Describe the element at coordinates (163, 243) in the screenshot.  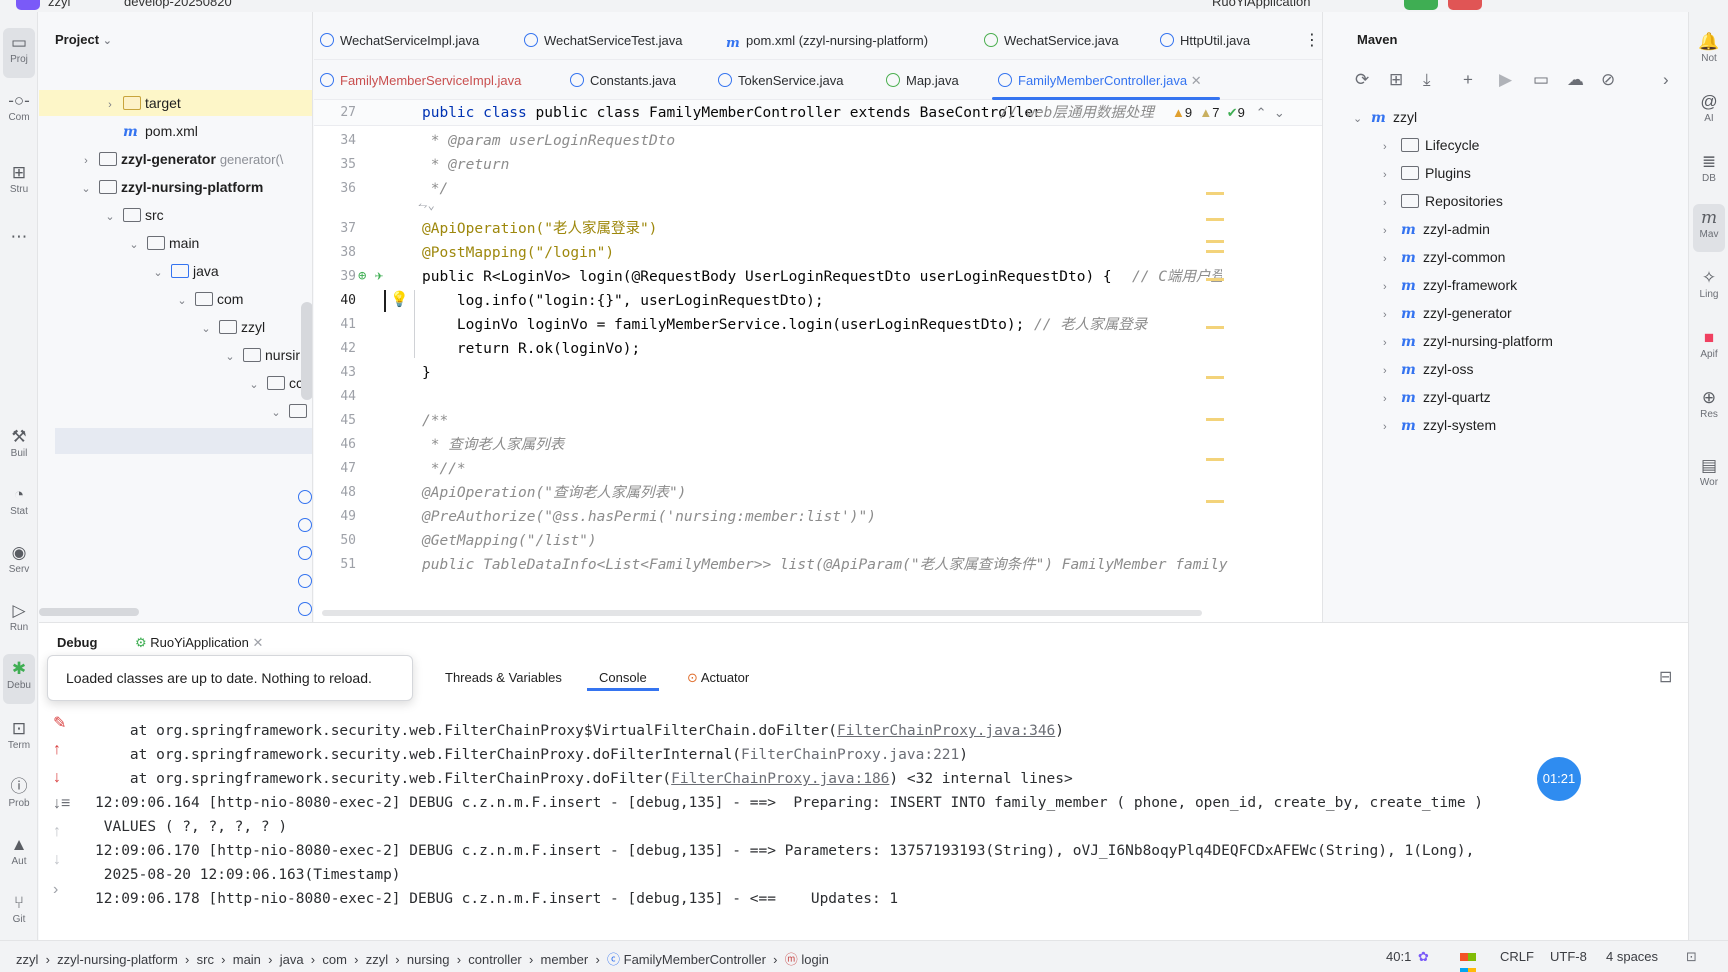
I see `tree-item-main: ⌄ main` at that location.